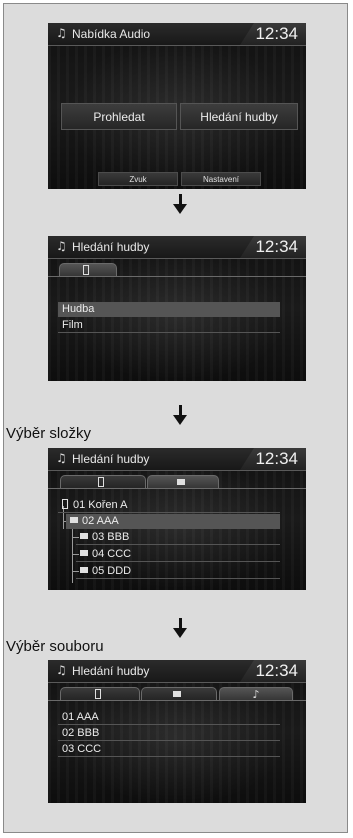  What do you see at coordinates (221, 179) in the screenshot?
I see `settings-button: Nastavení` at bounding box center [221, 179].